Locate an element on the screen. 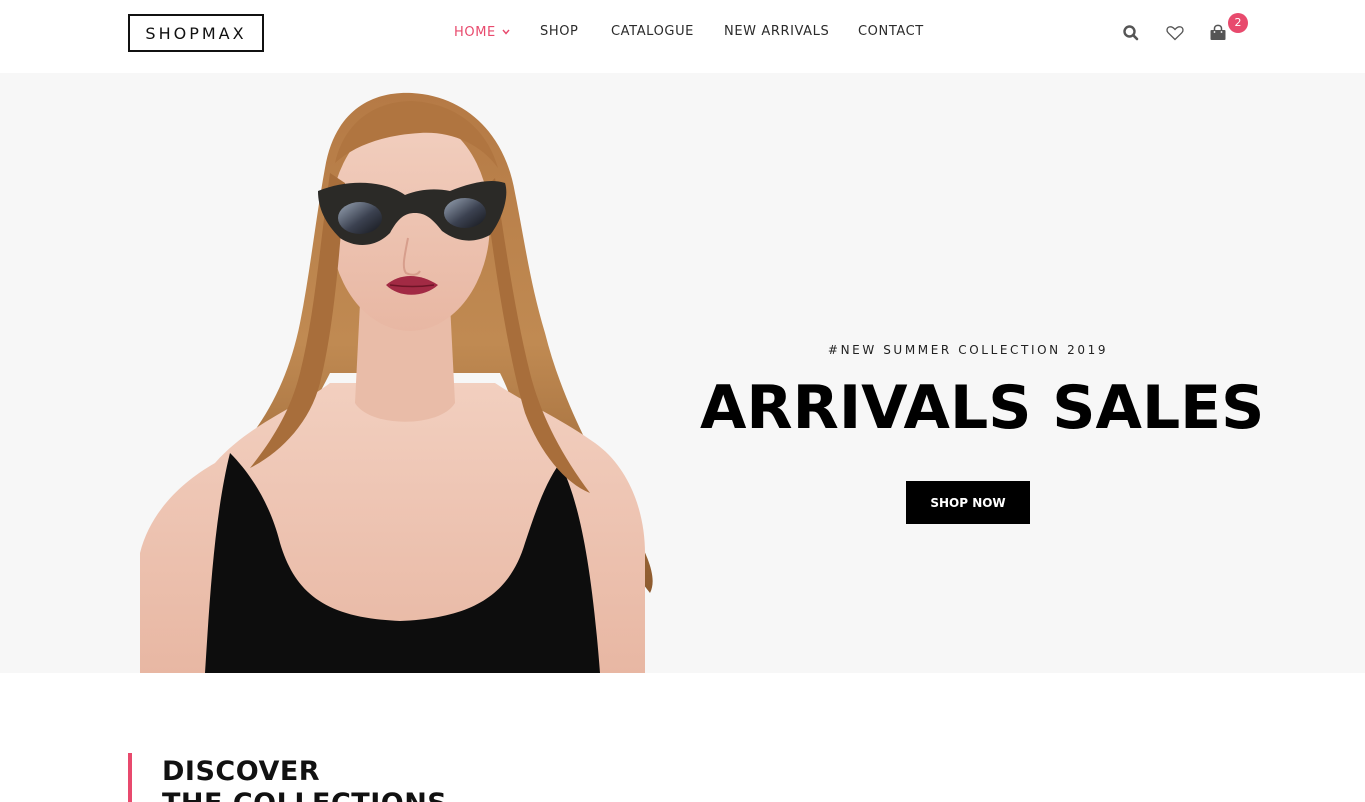 The image size is (1365, 802). nav-item-label: NEW ARRIVALS is located at coordinates (777, 31).